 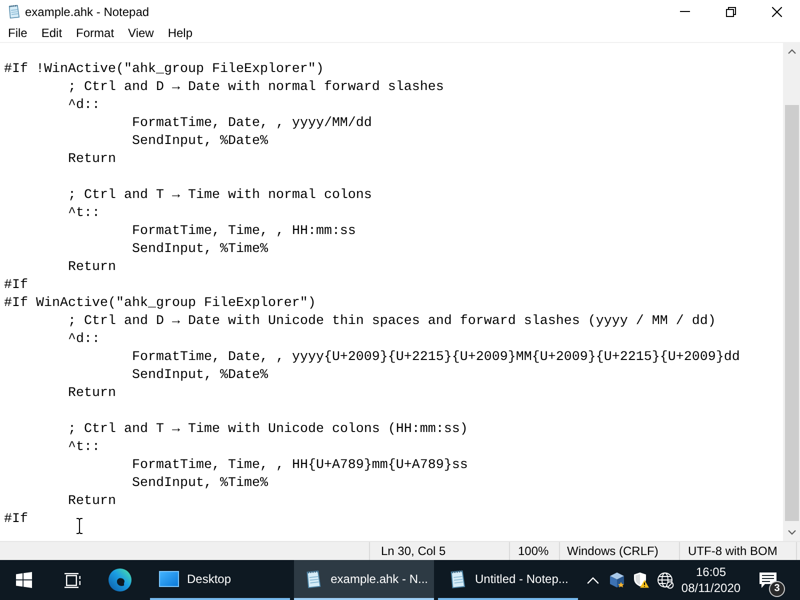 I want to click on notepad-icon, so click(x=13, y=11).